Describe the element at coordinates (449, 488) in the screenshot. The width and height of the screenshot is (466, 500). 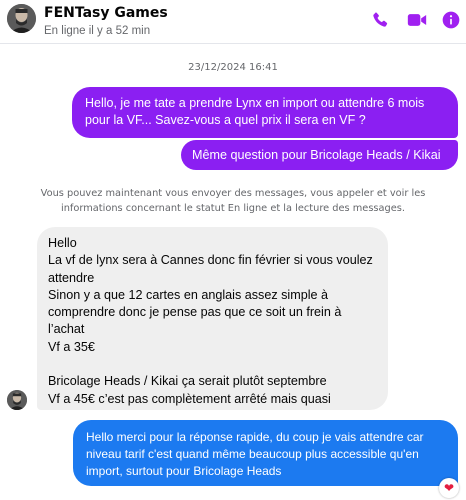
I see `heart-reaction-icon: ❤` at that location.